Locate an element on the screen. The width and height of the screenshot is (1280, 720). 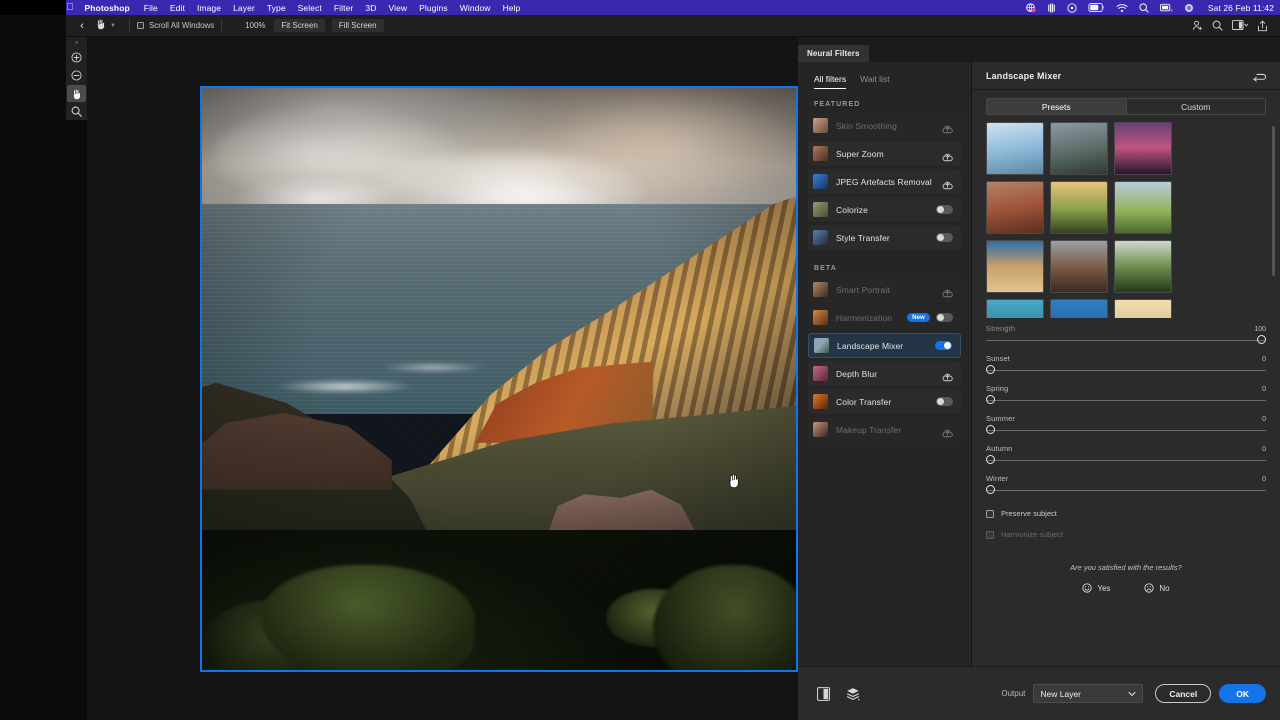
menu-item-file: File is located at coordinates (151, 8).